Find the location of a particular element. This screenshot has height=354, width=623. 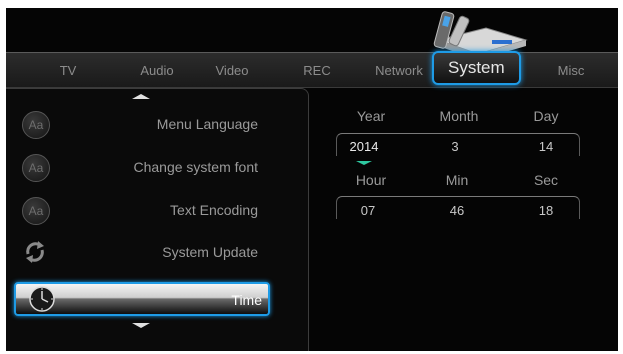

tab-video: Video is located at coordinates (231, 70).